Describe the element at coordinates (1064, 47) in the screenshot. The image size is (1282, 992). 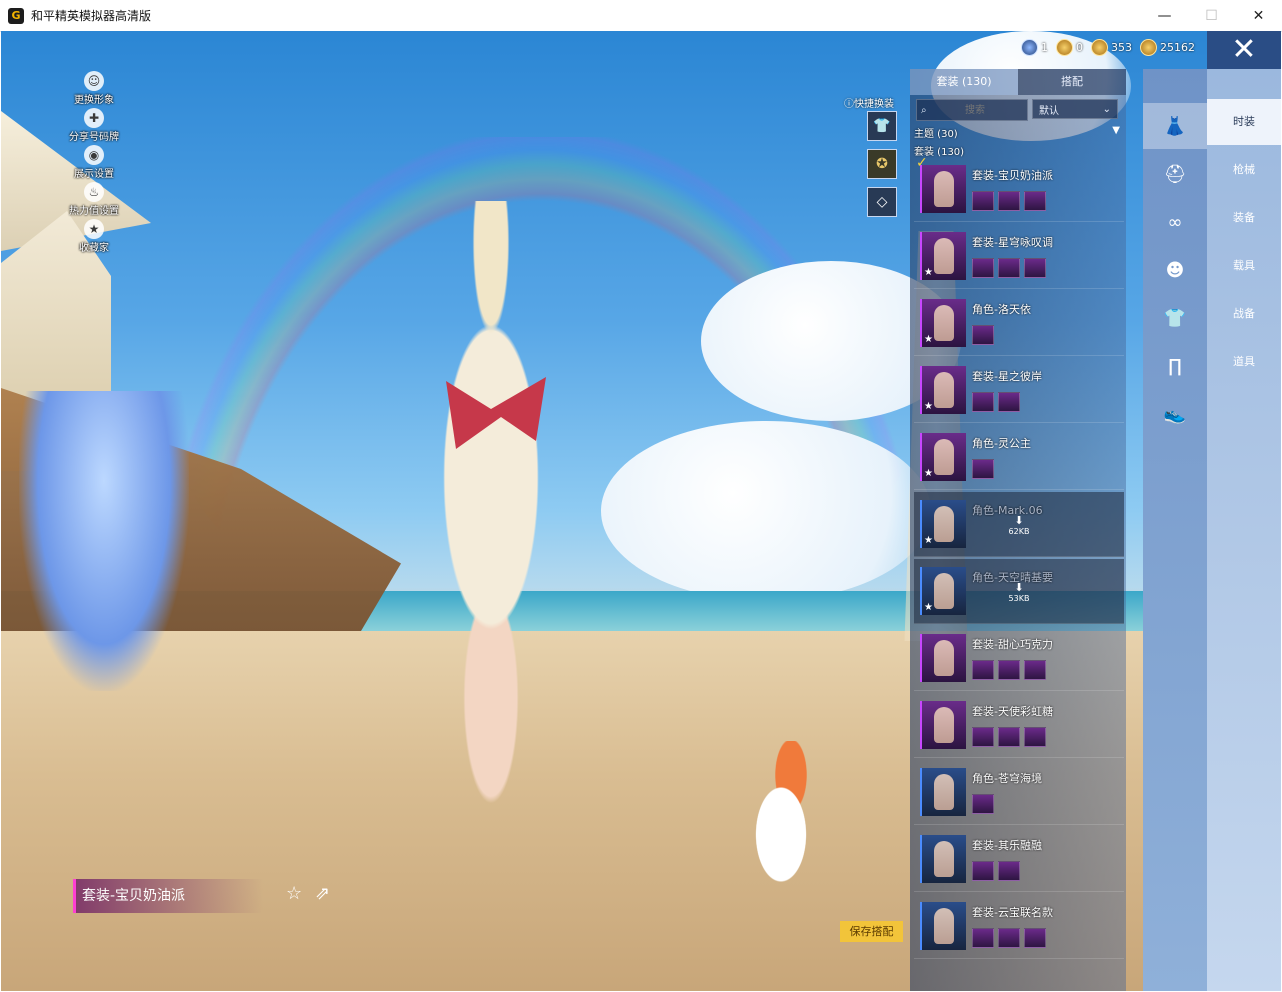
I see `coin-icon` at that location.